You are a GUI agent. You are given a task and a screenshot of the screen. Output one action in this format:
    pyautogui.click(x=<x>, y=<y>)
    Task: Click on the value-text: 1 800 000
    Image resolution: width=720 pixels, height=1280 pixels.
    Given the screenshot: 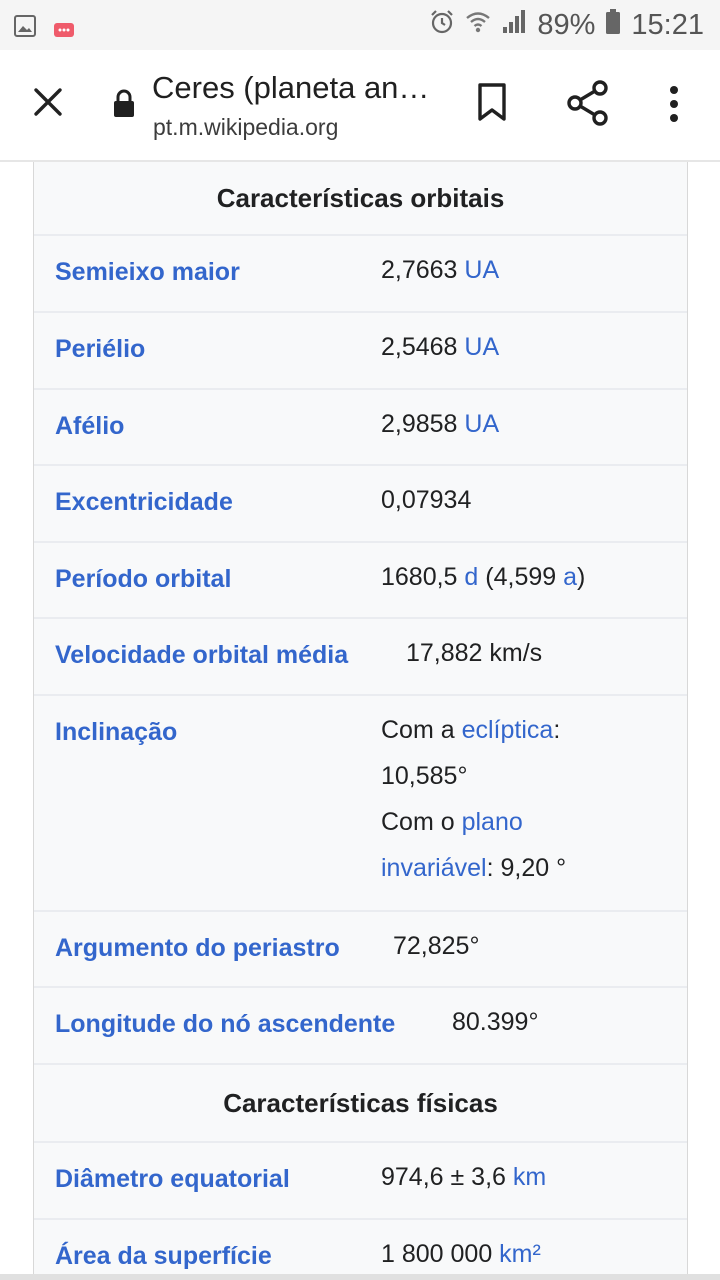 What is the action you would take?
    pyautogui.click(x=440, y=1254)
    